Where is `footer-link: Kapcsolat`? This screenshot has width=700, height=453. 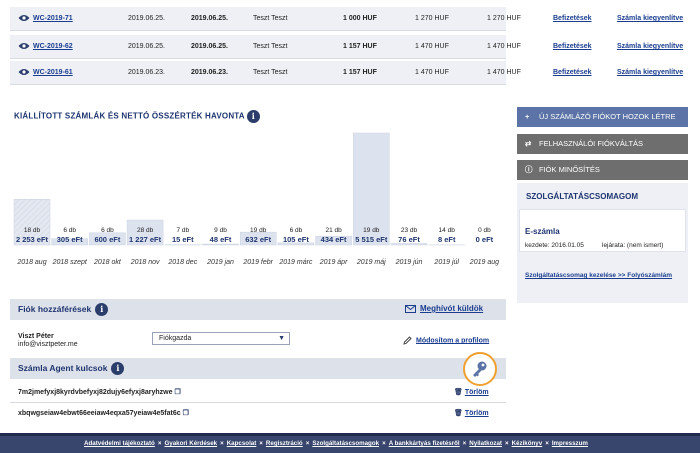
footer-link: Kapcsolat is located at coordinates (242, 443).